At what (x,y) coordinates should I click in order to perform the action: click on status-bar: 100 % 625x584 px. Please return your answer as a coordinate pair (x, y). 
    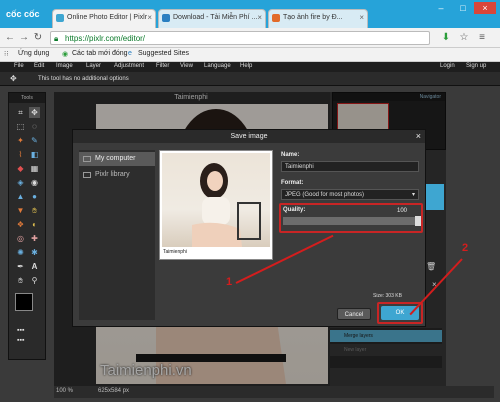
    Looking at the image, I should click on (274, 392).